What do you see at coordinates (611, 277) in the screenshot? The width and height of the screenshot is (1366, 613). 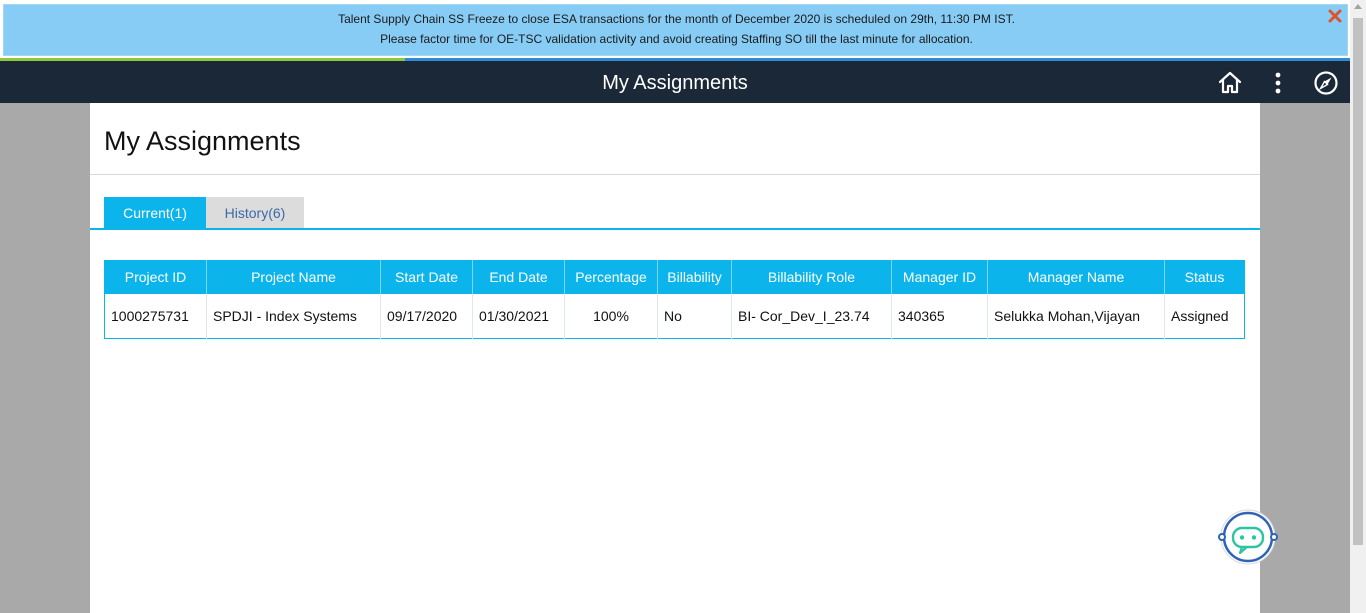 I see `column-header-percentage: Percentage` at bounding box center [611, 277].